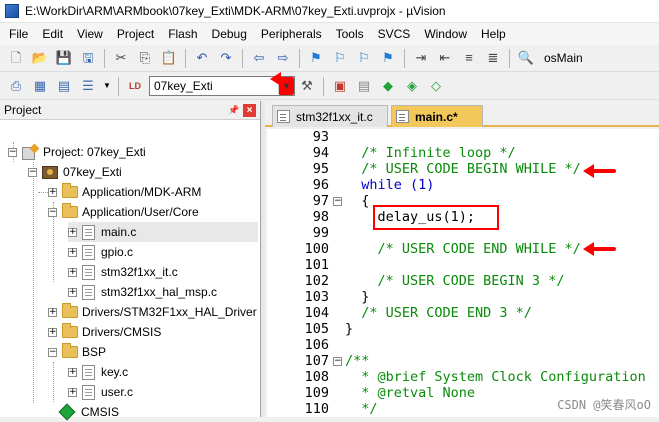  What do you see at coordinates (320, 217) in the screenshot?
I see `line-number: 98` at bounding box center [320, 217].